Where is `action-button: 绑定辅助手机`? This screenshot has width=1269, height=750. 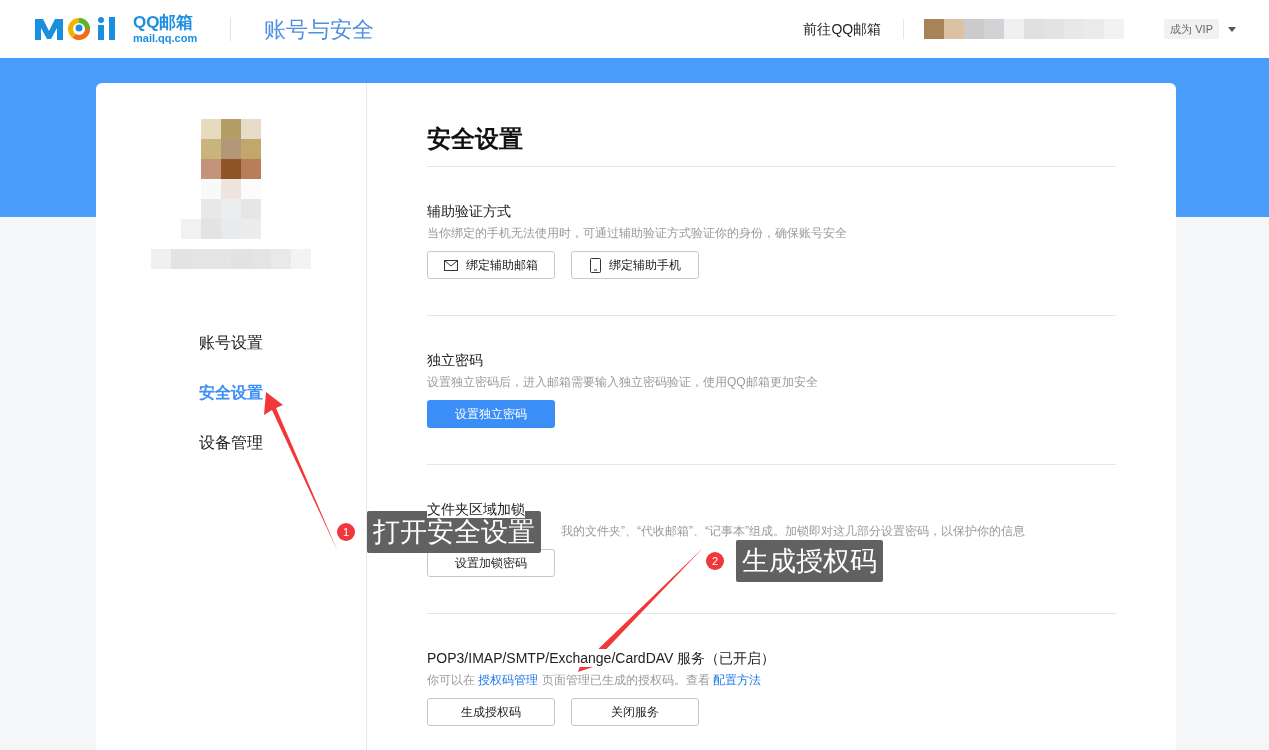 action-button: 绑定辅助手机 is located at coordinates (635, 265).